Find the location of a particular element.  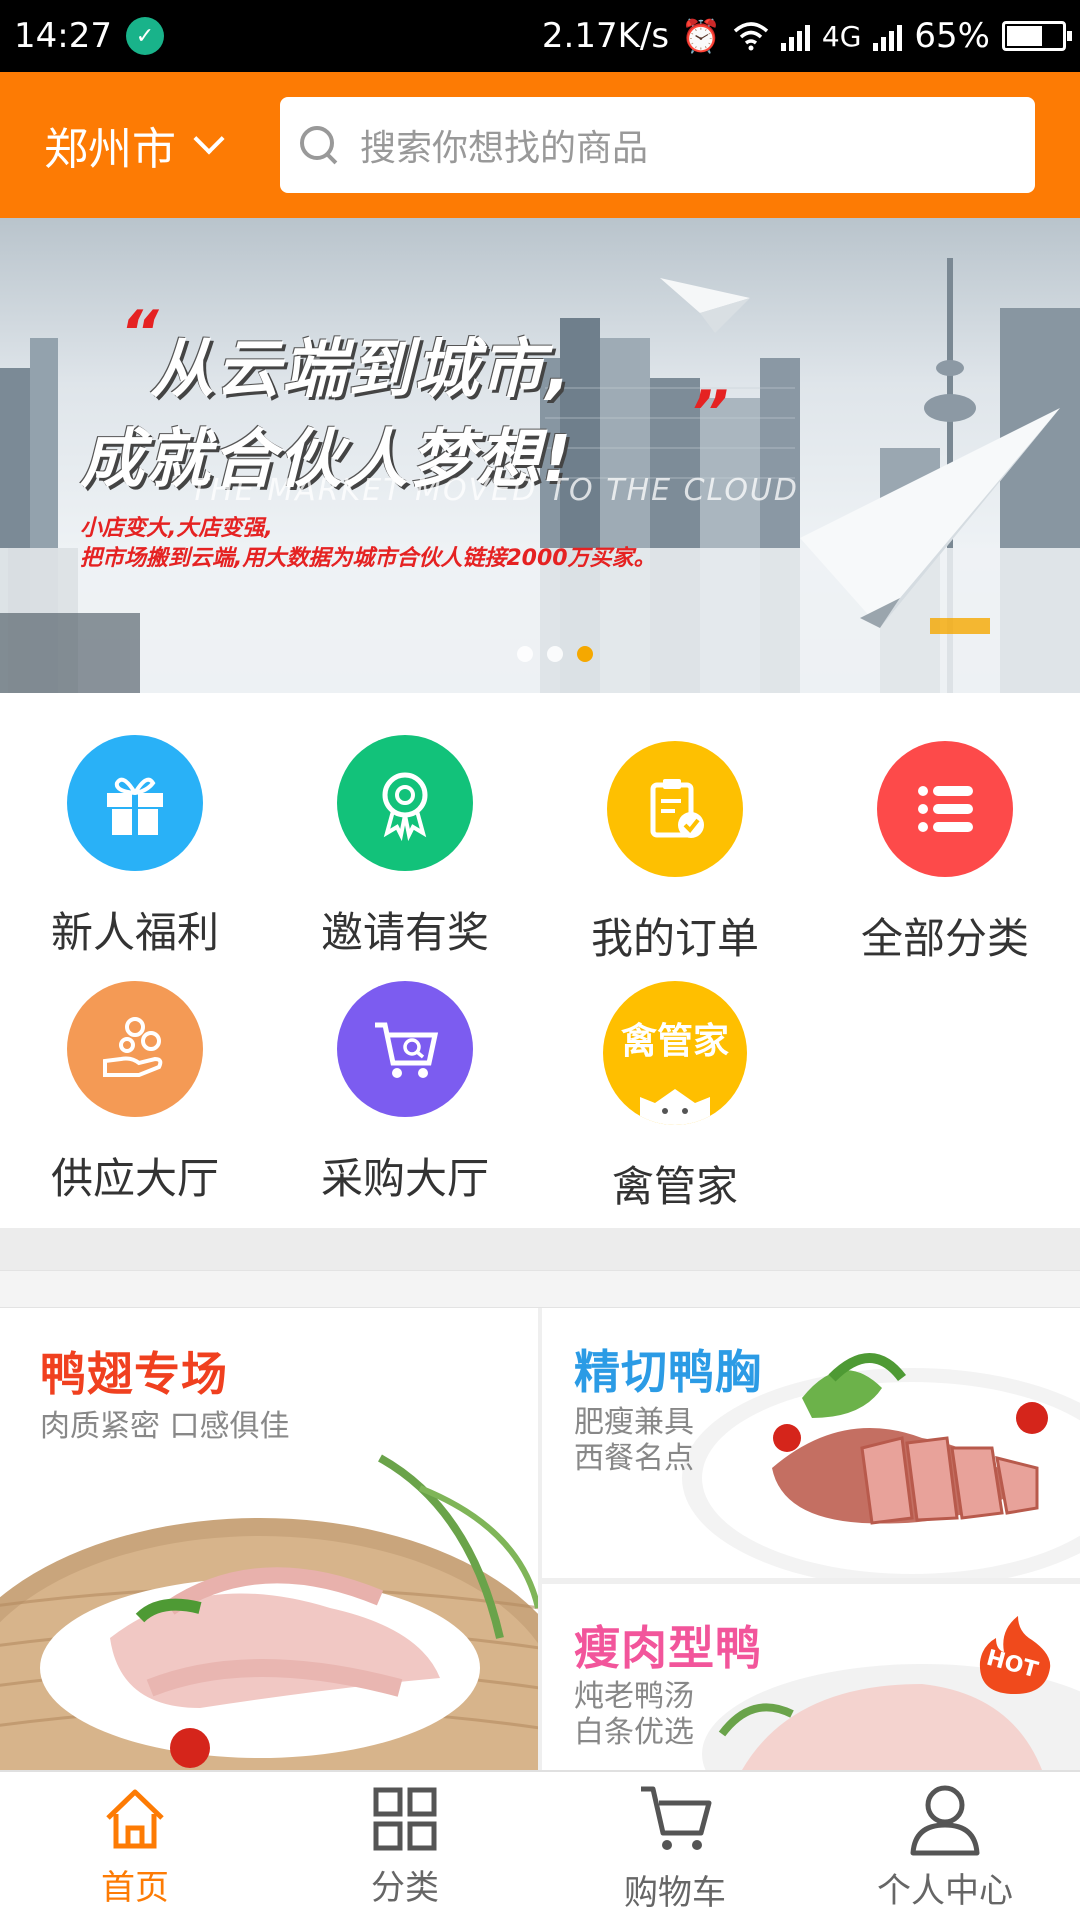

clipboard-icon is located at coordinates (675, 809).